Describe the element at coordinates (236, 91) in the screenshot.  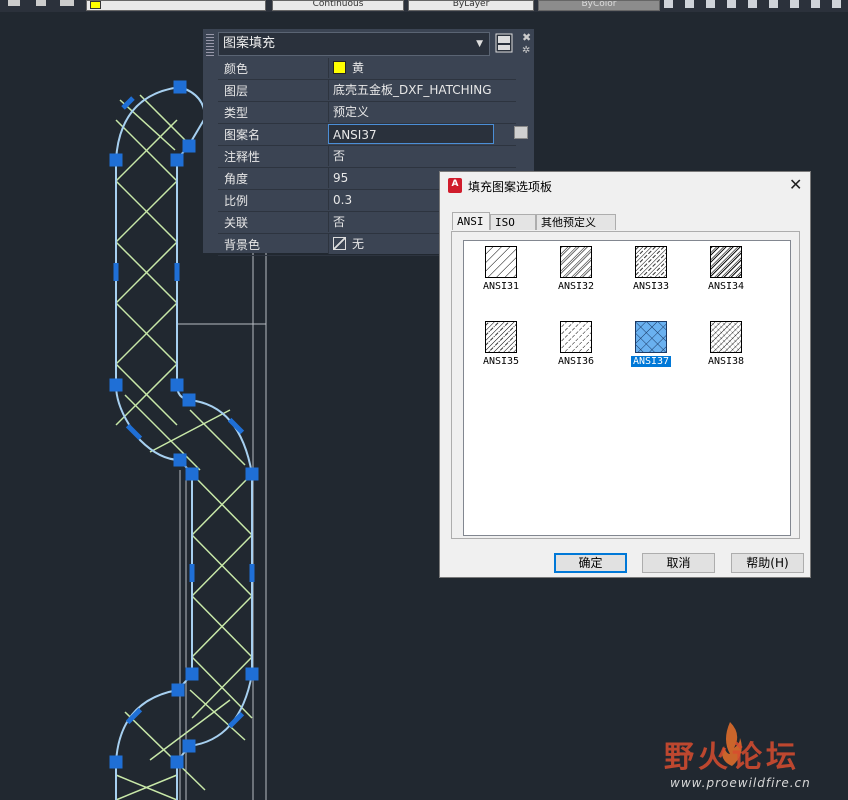
I see `property-label: 图层` at that location.